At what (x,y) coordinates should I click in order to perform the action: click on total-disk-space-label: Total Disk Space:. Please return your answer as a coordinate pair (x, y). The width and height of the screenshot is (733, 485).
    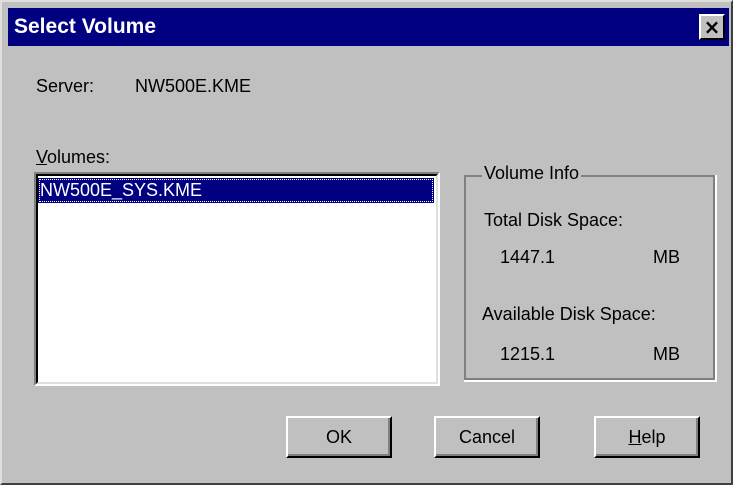
    Looking at the image, I should click on (554, 220).